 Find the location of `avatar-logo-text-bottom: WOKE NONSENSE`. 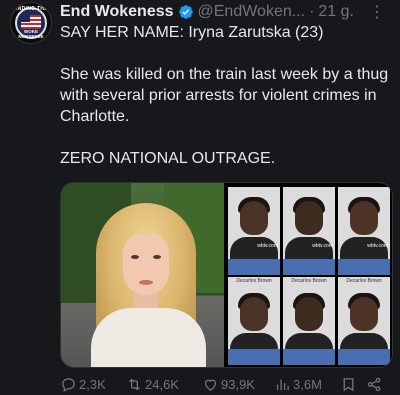

avatar-logo-text-bottom: WOKE NONSENSE is located at coordinates (31, 34).